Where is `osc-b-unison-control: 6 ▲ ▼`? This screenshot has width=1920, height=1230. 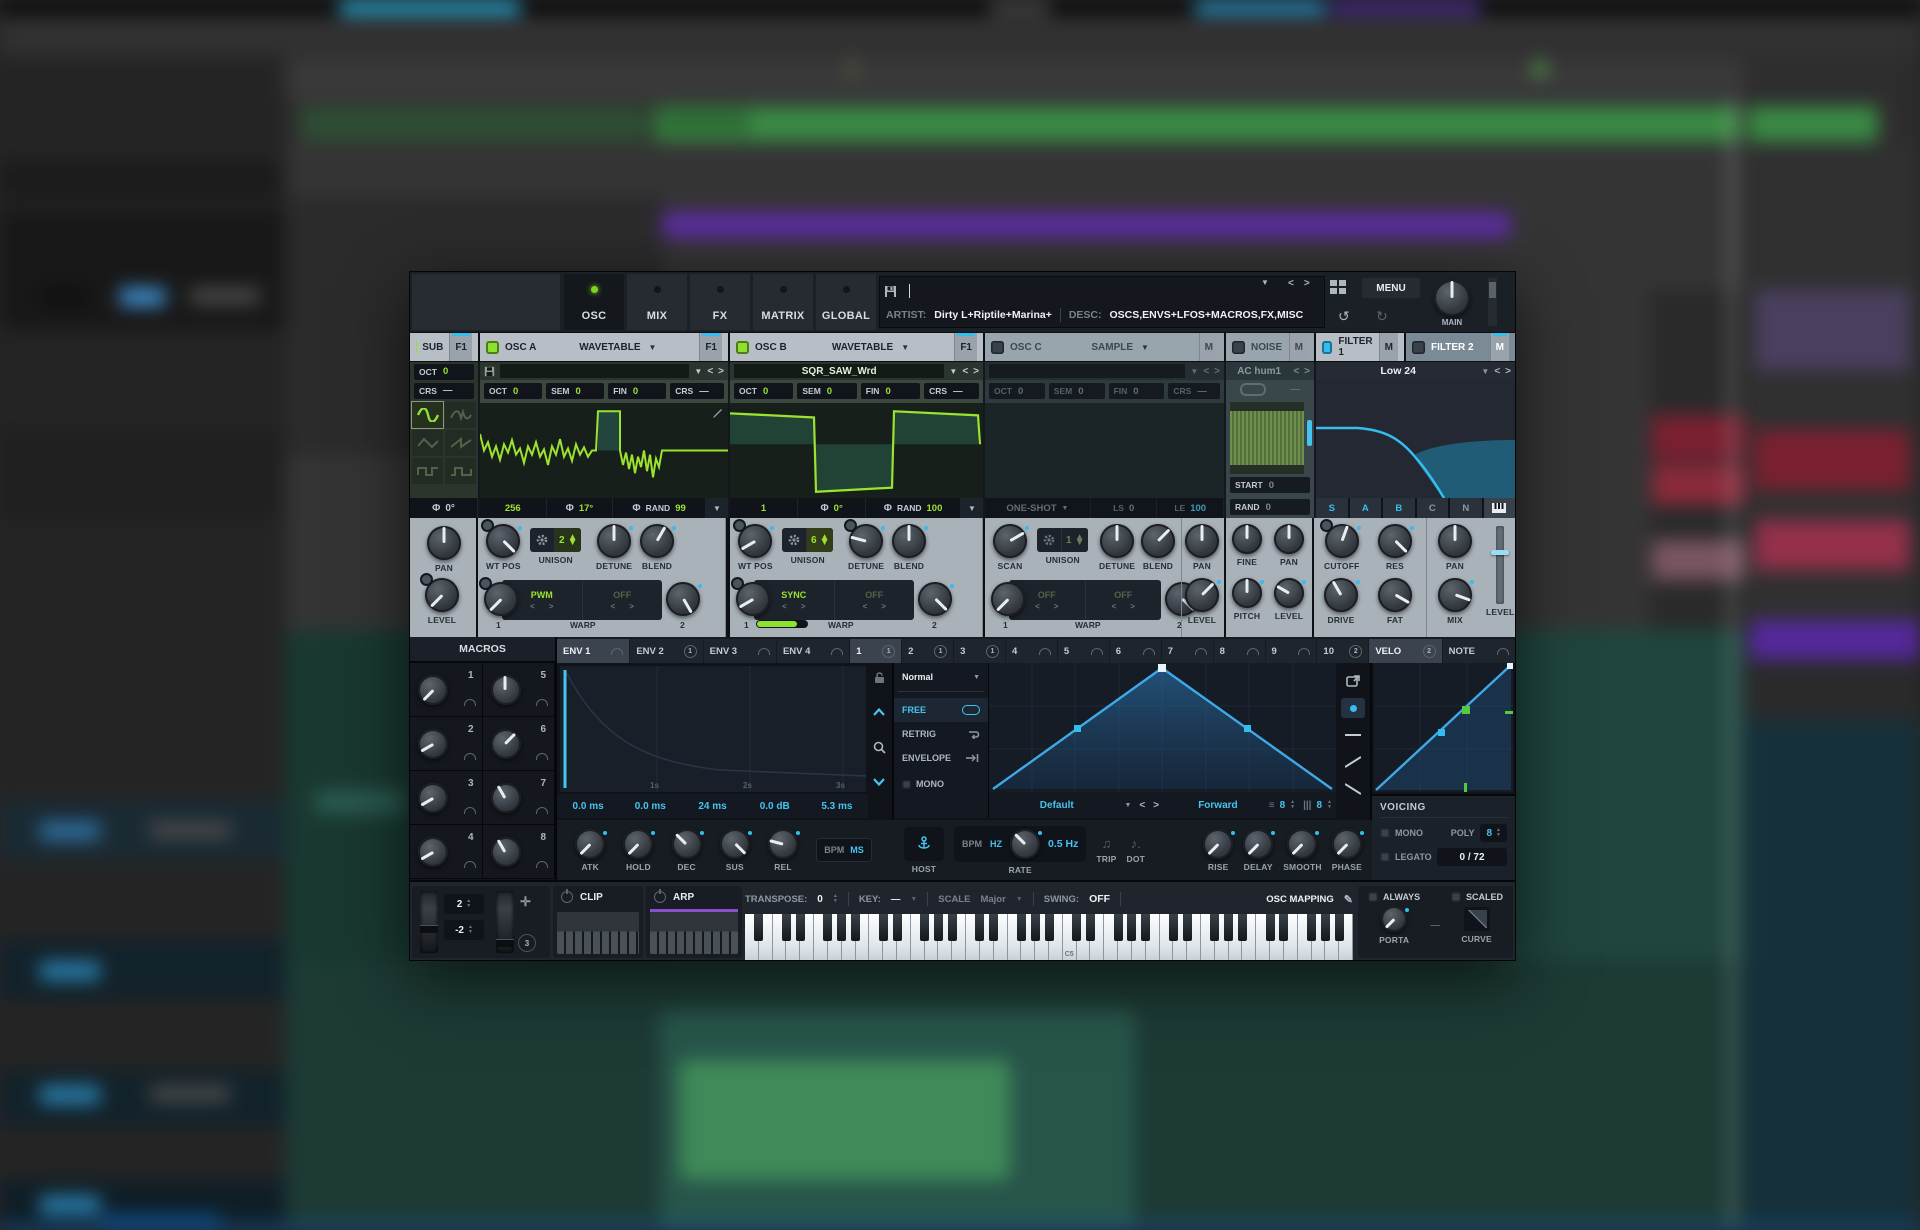 osc-b-unison-control: 6 ▲ ▼ is located at coordinates (808, 540).